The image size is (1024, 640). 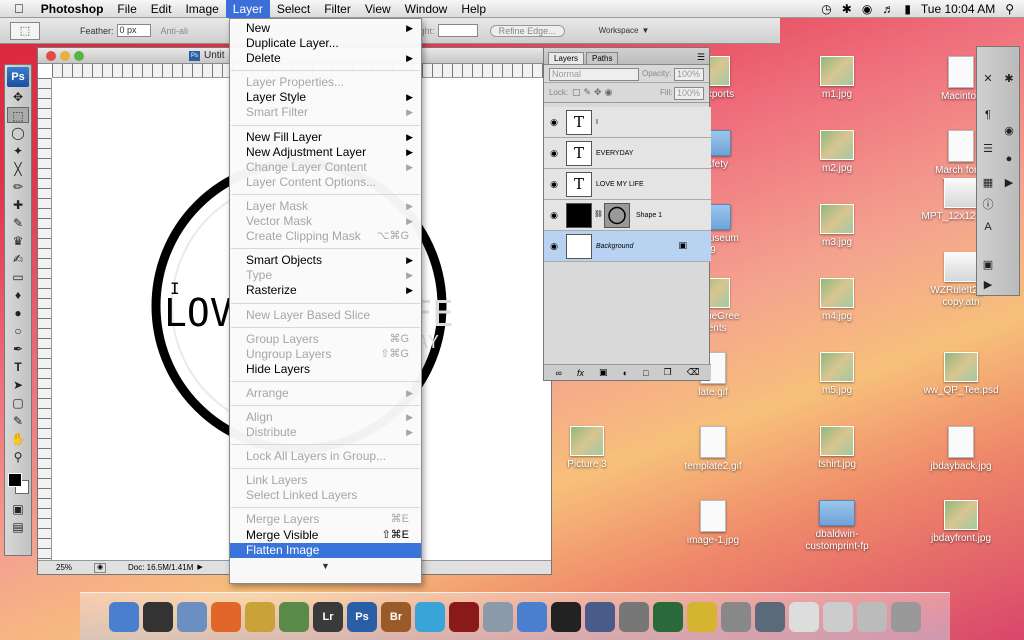 I want to click on desktop-icon-m3-jpg: m3.jpg, so click(x=837, y=226).